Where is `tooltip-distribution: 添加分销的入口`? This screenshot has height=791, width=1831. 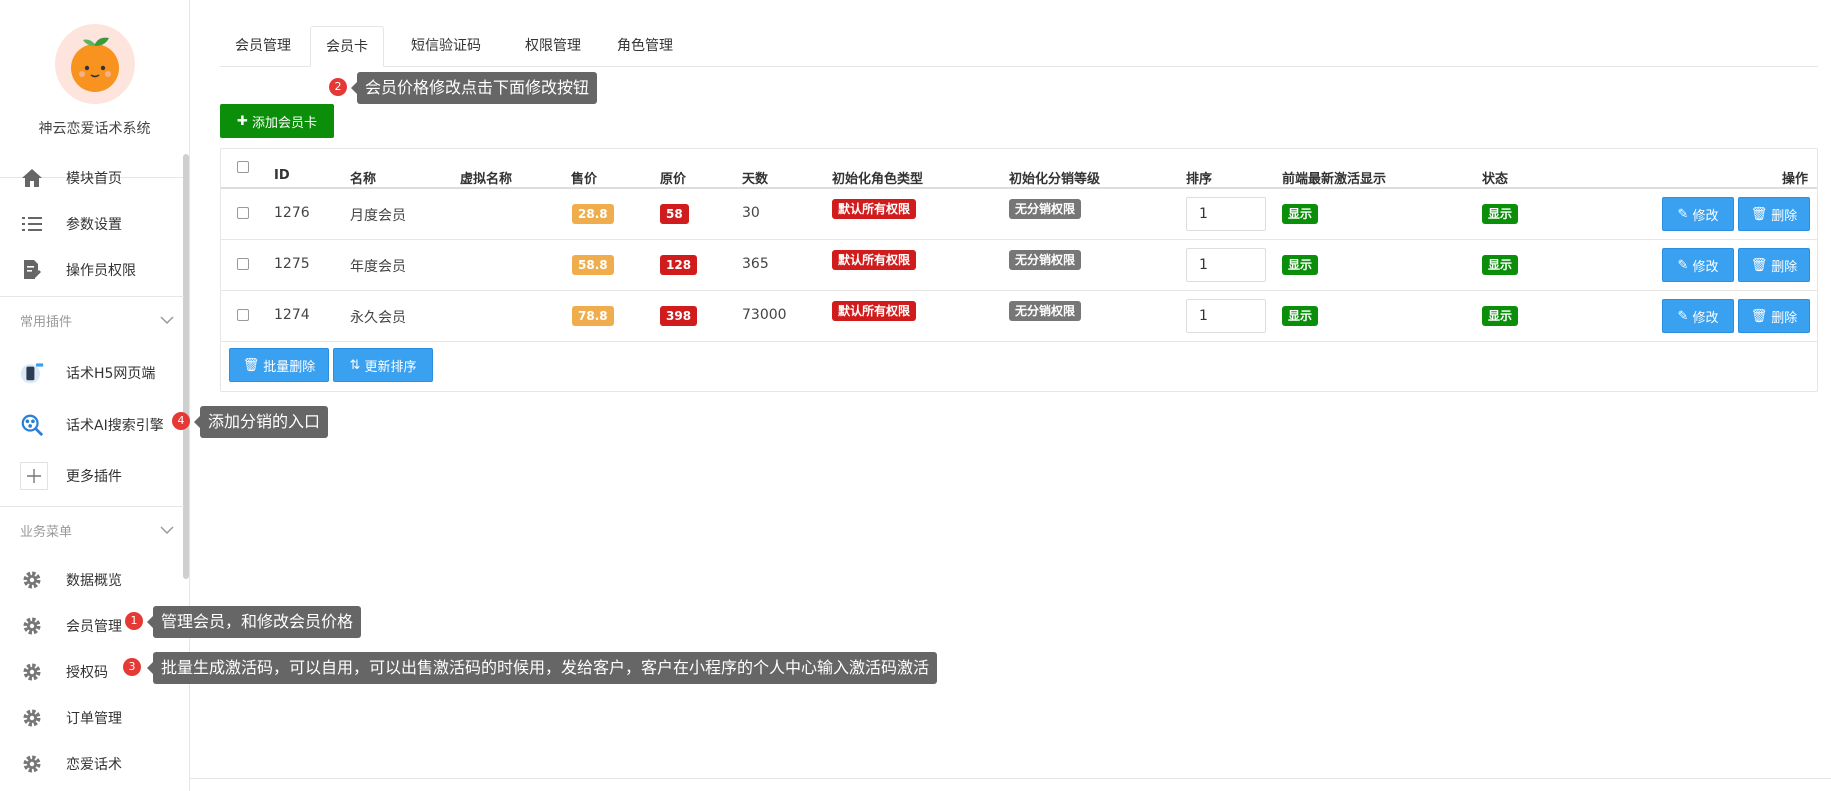
tooltip-distribution: 添加分销的入口 is located at coordinates (261, 422).